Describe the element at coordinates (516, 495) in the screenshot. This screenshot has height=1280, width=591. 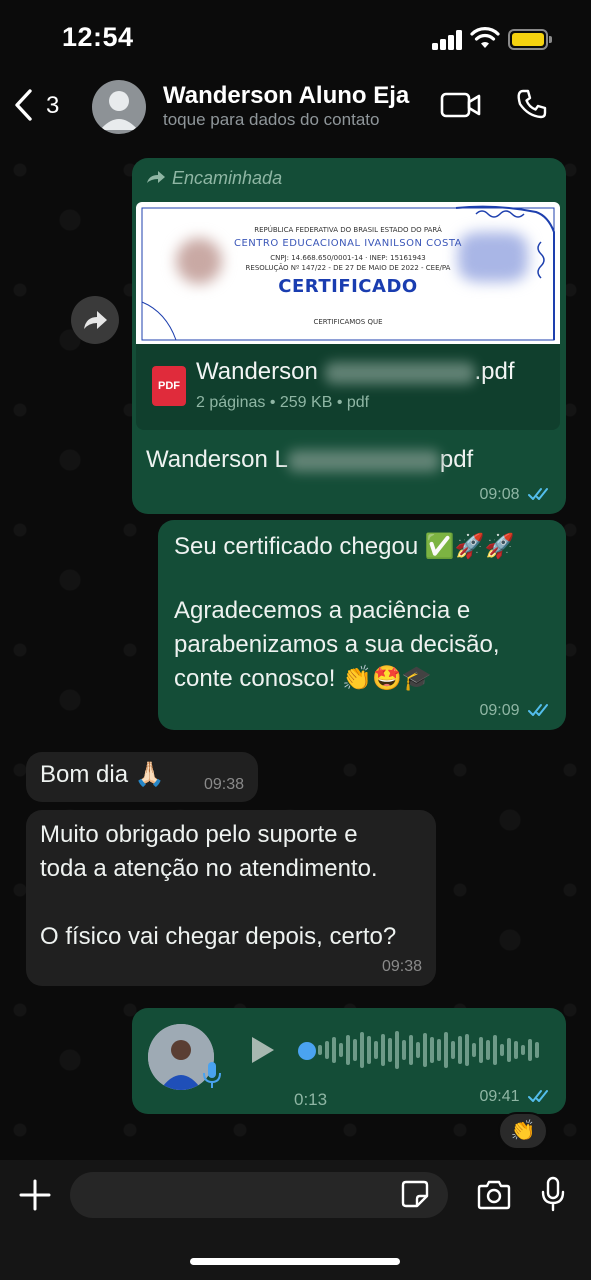
I see `message-timestamp: 09:08` at that location.